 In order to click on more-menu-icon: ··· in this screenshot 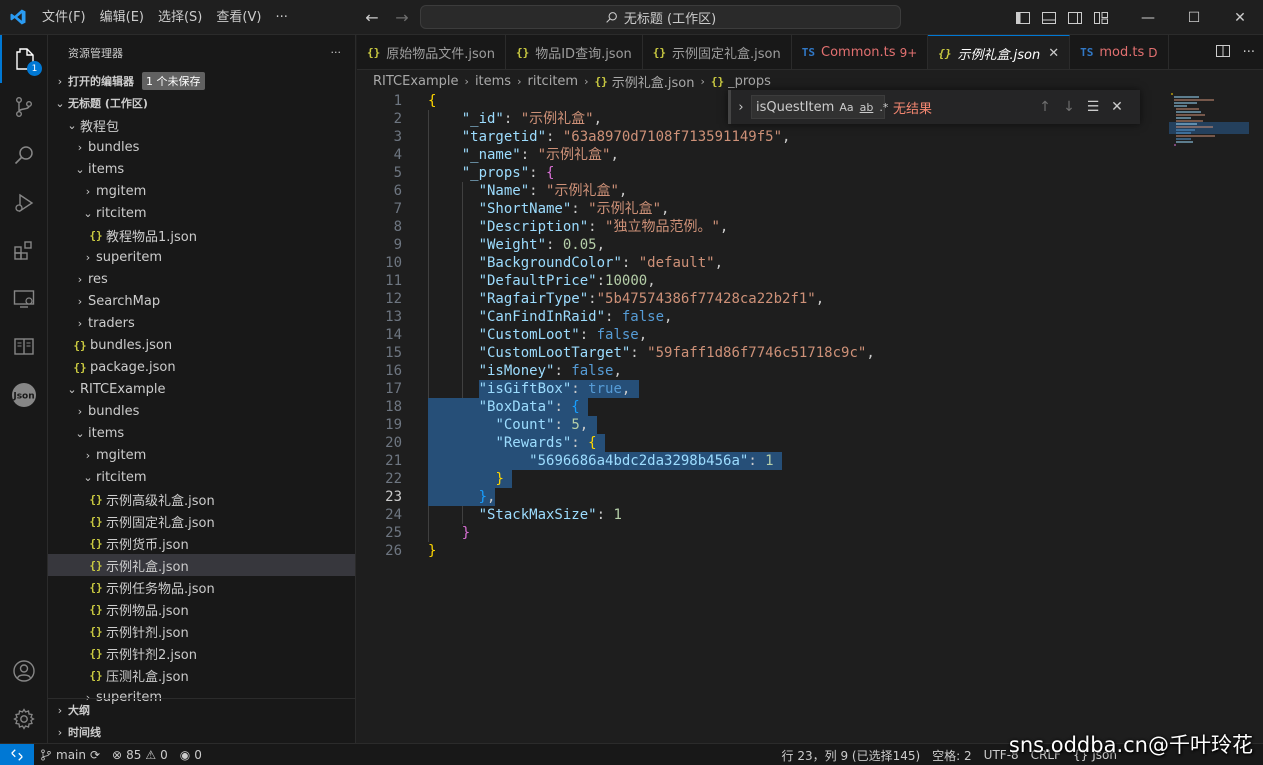, I will do `click(281, 17)`.